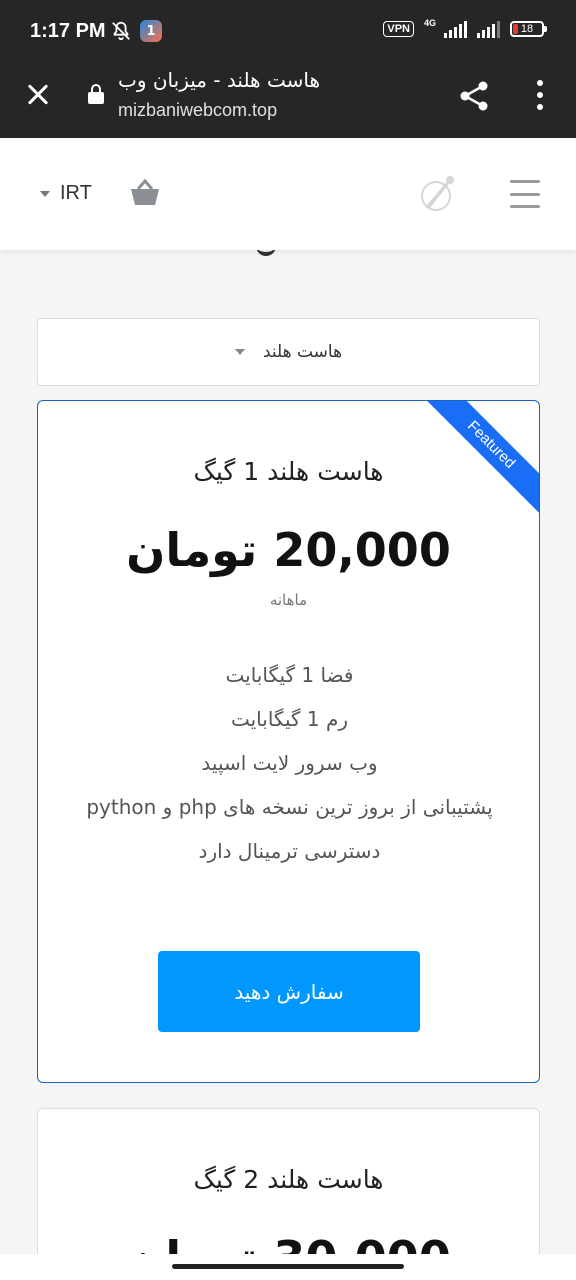 The image size is (576, 1280). I want to click on bell-off-icon, so click(121, 31).